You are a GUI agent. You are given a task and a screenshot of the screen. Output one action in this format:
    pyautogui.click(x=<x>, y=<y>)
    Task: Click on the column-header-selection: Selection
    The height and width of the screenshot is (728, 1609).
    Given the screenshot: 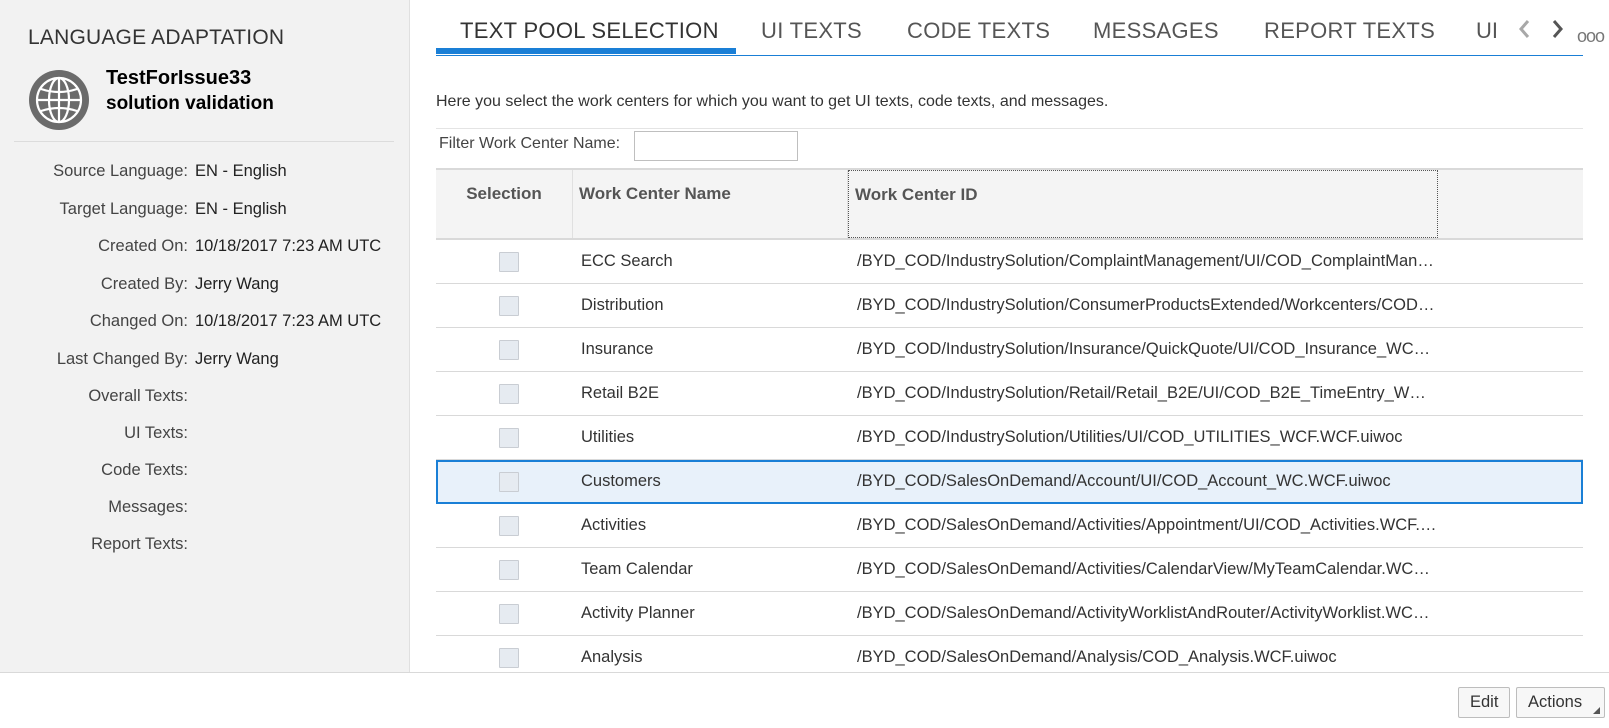 What is the action you would take?
    pyautogui.click(x=504, y=204)
    